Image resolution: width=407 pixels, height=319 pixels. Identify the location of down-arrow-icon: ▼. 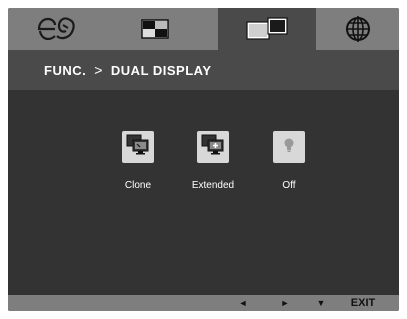
(321, 303).